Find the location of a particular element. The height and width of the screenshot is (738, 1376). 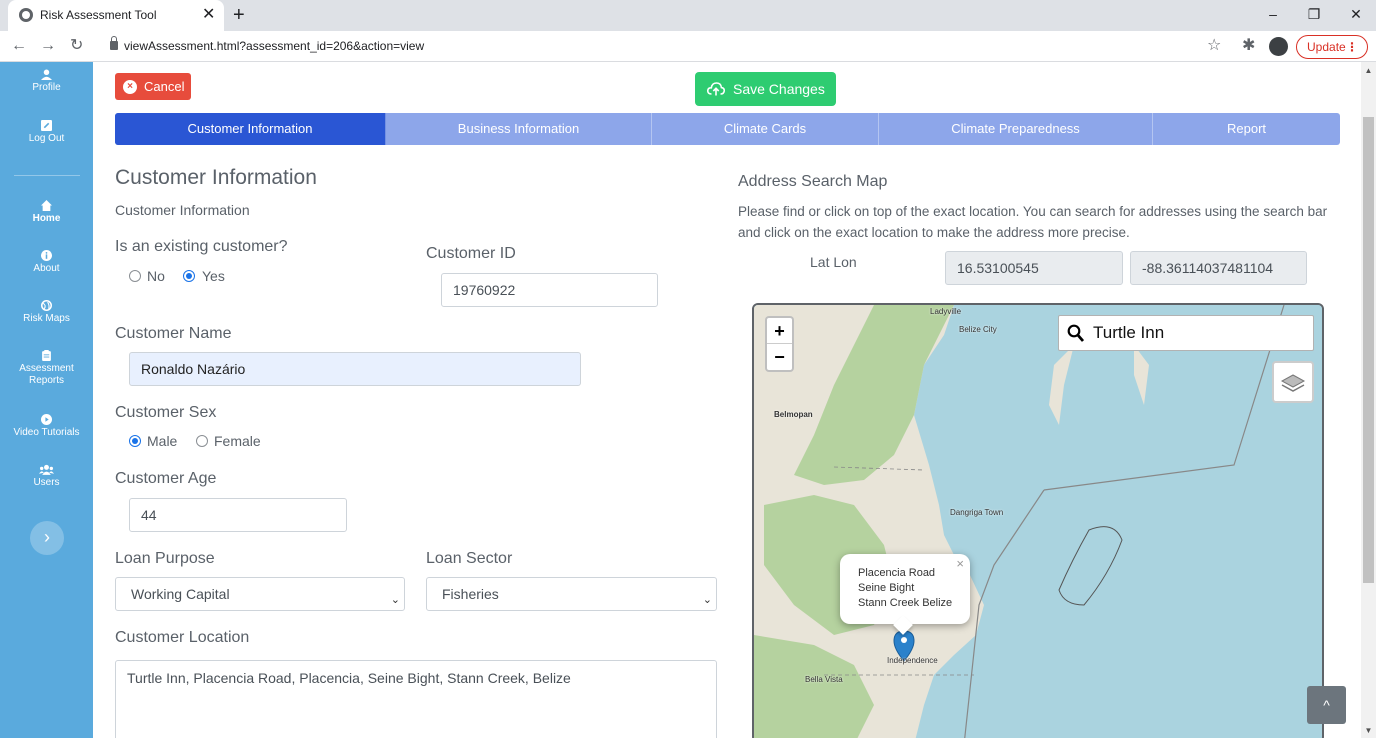

tab-climate-preparedness: Climate Preparedness is located at coordinates (1016, 129).